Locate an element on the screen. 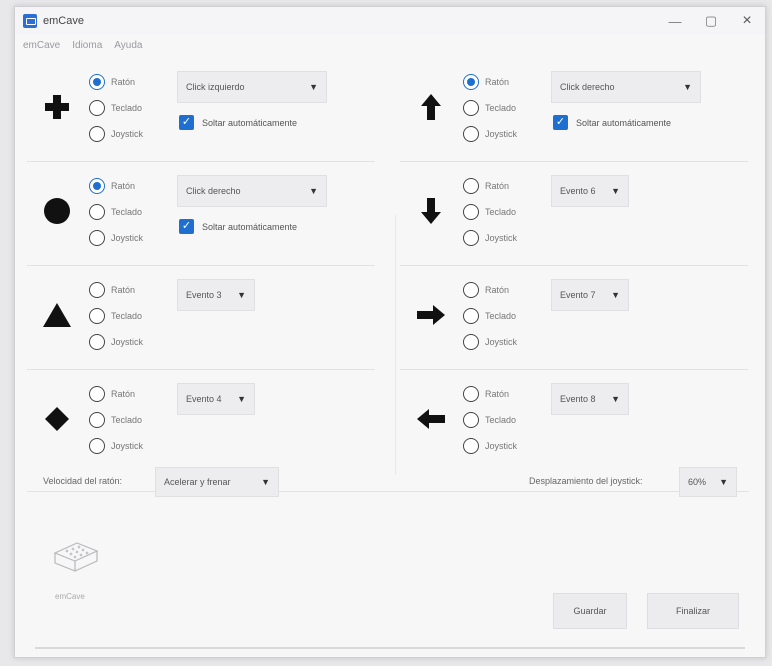 The width and height of the screenshot is (772, 666). maximize-button: ▢ is located at coordinates (711, 21).